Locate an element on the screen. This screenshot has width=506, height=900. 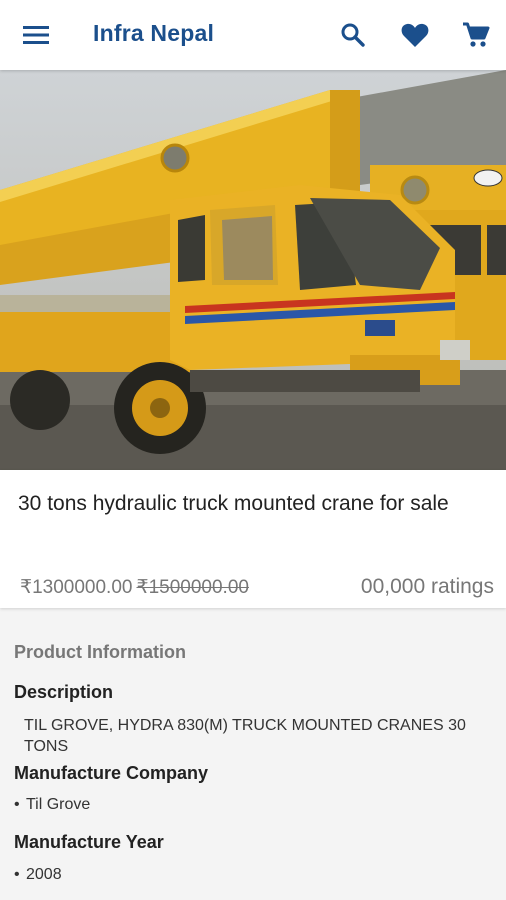
year-item: • 2008 is located at coordinates (38, 875).